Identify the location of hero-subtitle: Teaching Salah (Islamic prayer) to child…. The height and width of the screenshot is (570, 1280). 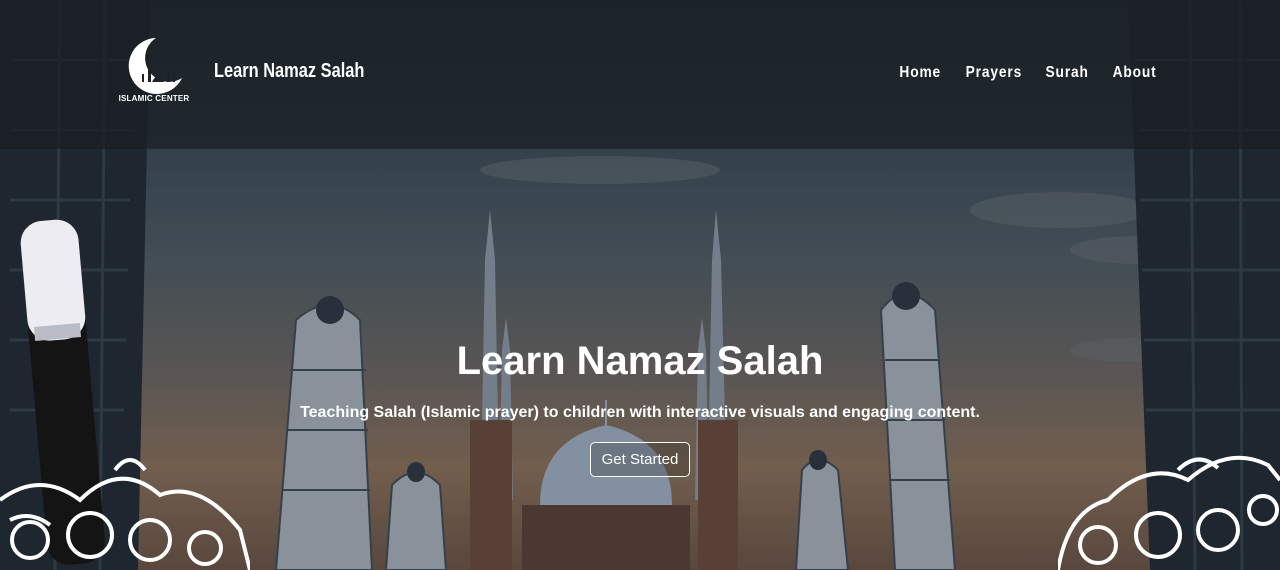
(640, 412).